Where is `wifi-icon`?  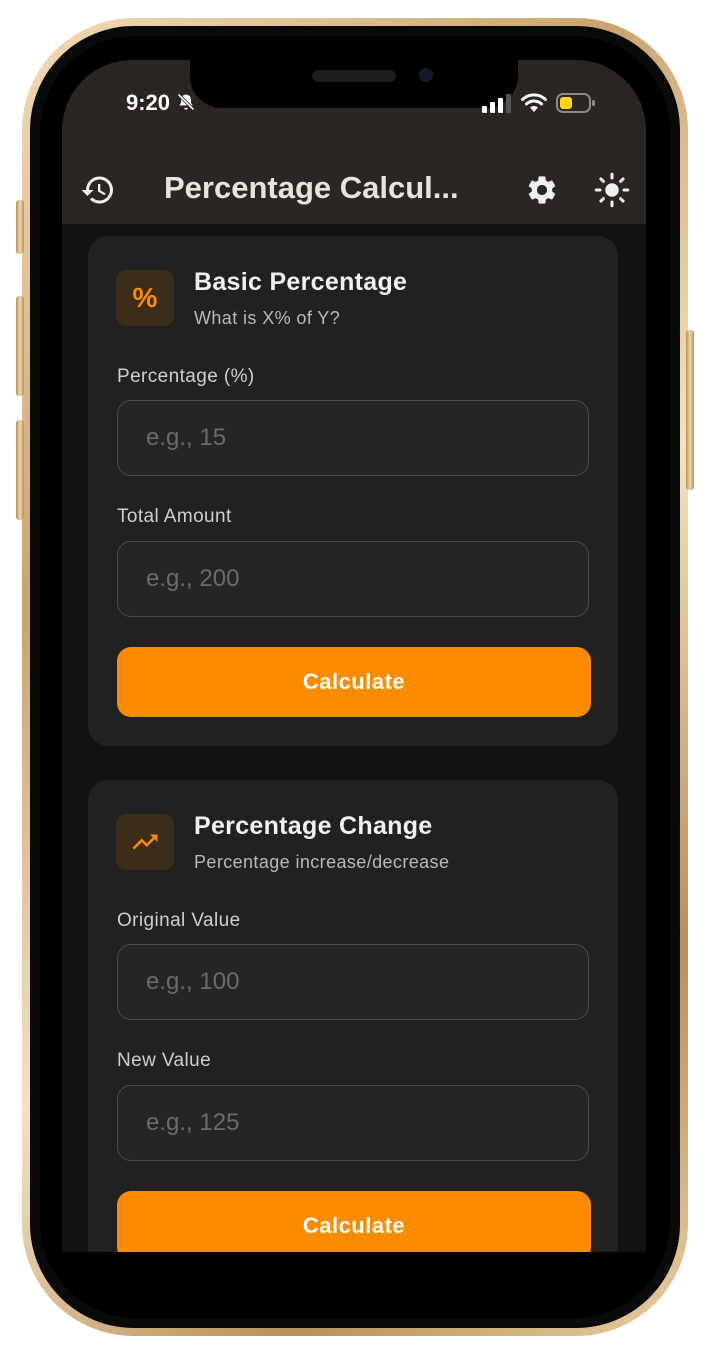 wifi-icon is located at coordinates (534, 102).